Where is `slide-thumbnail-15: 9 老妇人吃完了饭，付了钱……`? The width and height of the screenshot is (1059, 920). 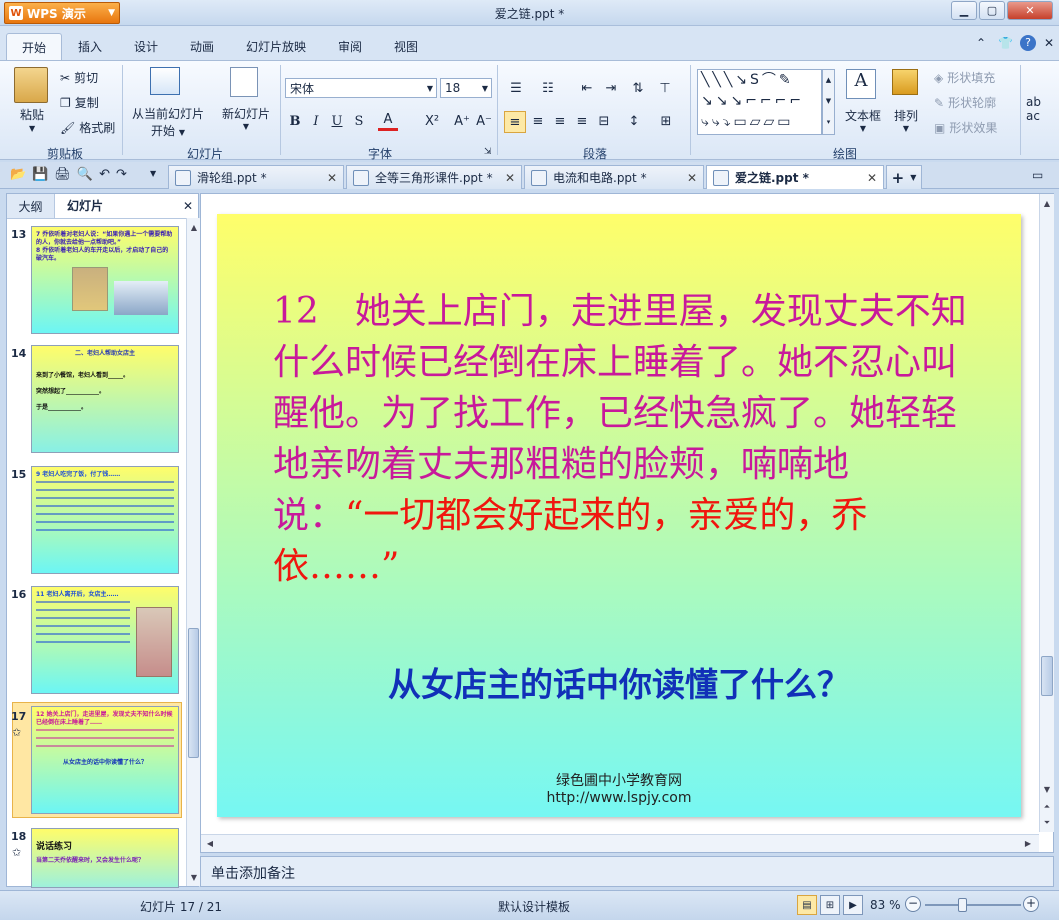 slide-thumbnail-15: 9 老妇人吃完了饭，付了钱…… is located at coordinates (105, 520).